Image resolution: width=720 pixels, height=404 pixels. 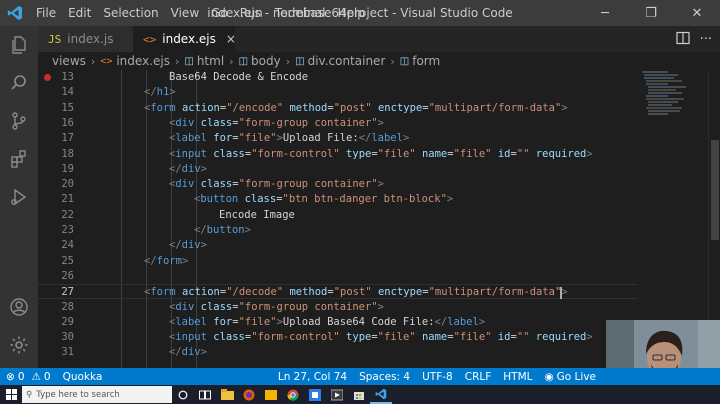 I want to click on code-line: 14 </h1>, so click(x=379, y=92).